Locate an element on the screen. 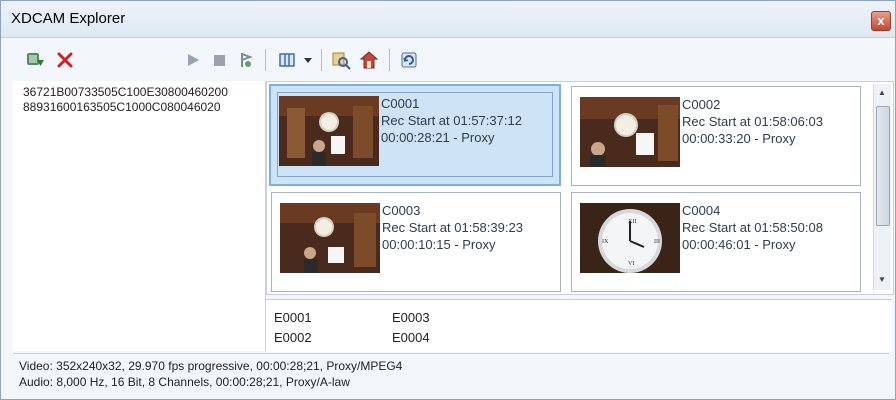 The height and width of the screenshot is (400, 896). window-title: XDCAM Explorer is located at coordinates (68, 18).